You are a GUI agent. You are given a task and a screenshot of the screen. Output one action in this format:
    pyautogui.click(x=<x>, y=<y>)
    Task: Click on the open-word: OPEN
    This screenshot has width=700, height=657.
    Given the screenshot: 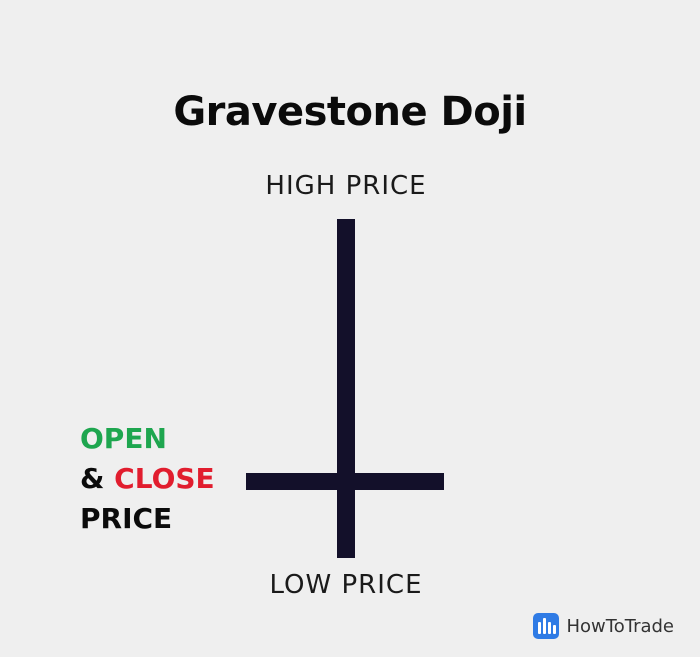 What is the action you would take?
    pyautogui.click(x=123, y=438)
    